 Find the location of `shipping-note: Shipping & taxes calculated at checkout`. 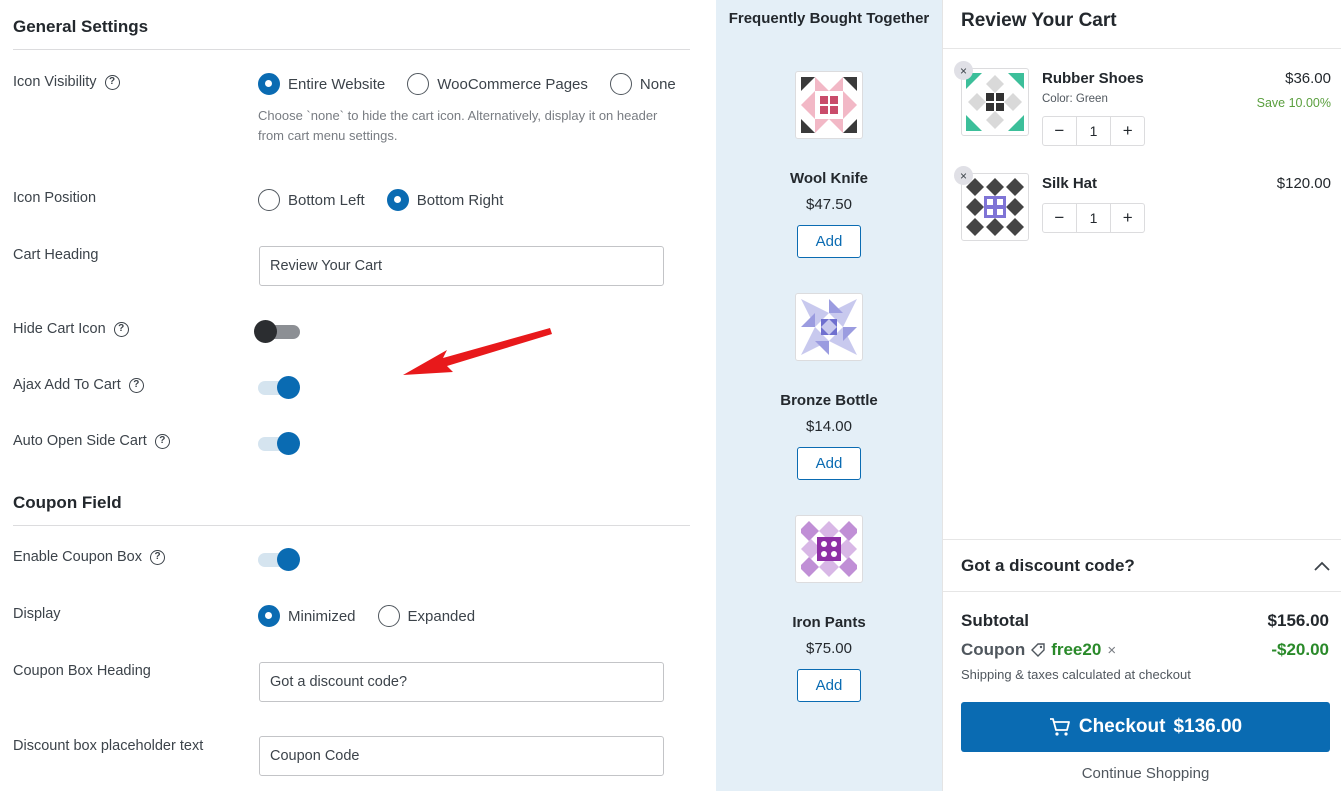

shipping-note: Shipping & taxes calculated at checkout is located at coordinates (1076, 674).